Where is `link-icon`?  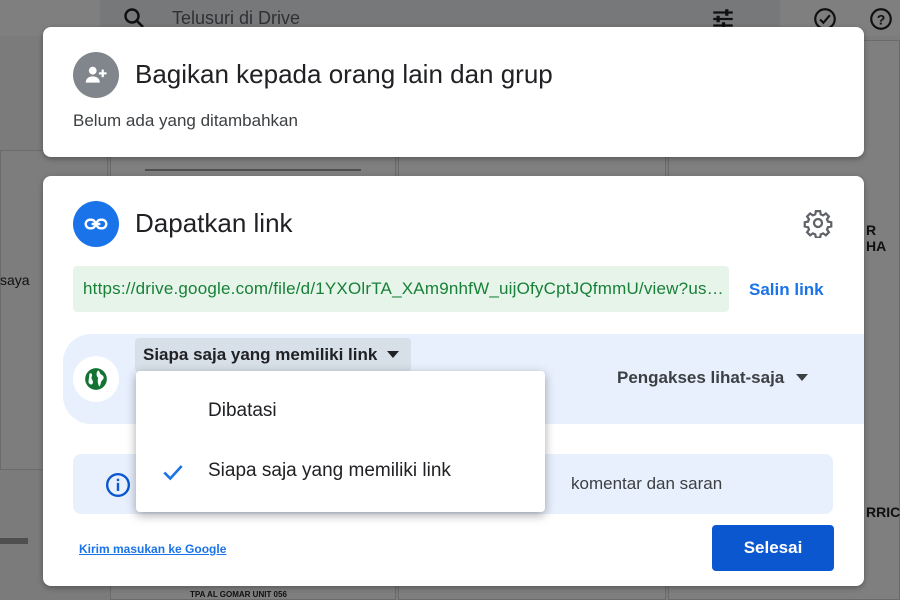
link-icon is located at coordinates (96, 224).